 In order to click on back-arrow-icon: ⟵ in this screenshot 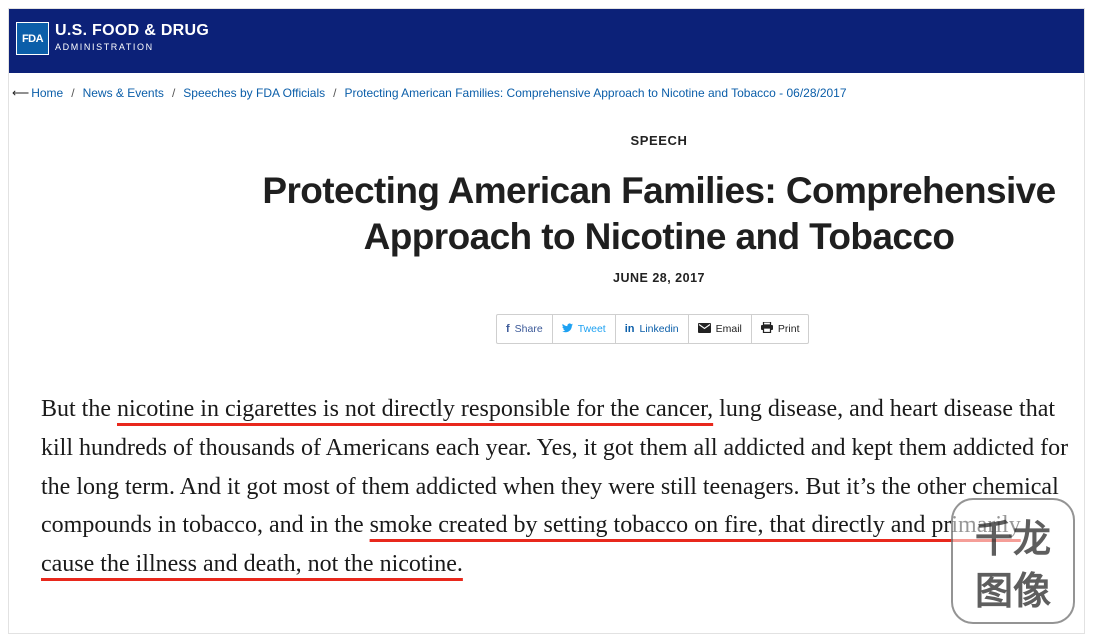, I will do `click(21, 93)`.